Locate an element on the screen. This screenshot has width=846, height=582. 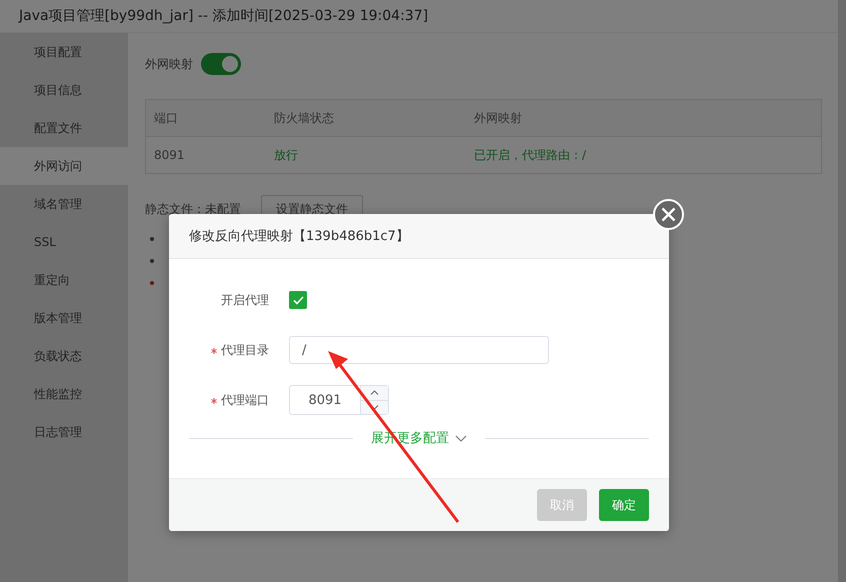
table-cell-text: 放行 is located at coordinates (286, 155).